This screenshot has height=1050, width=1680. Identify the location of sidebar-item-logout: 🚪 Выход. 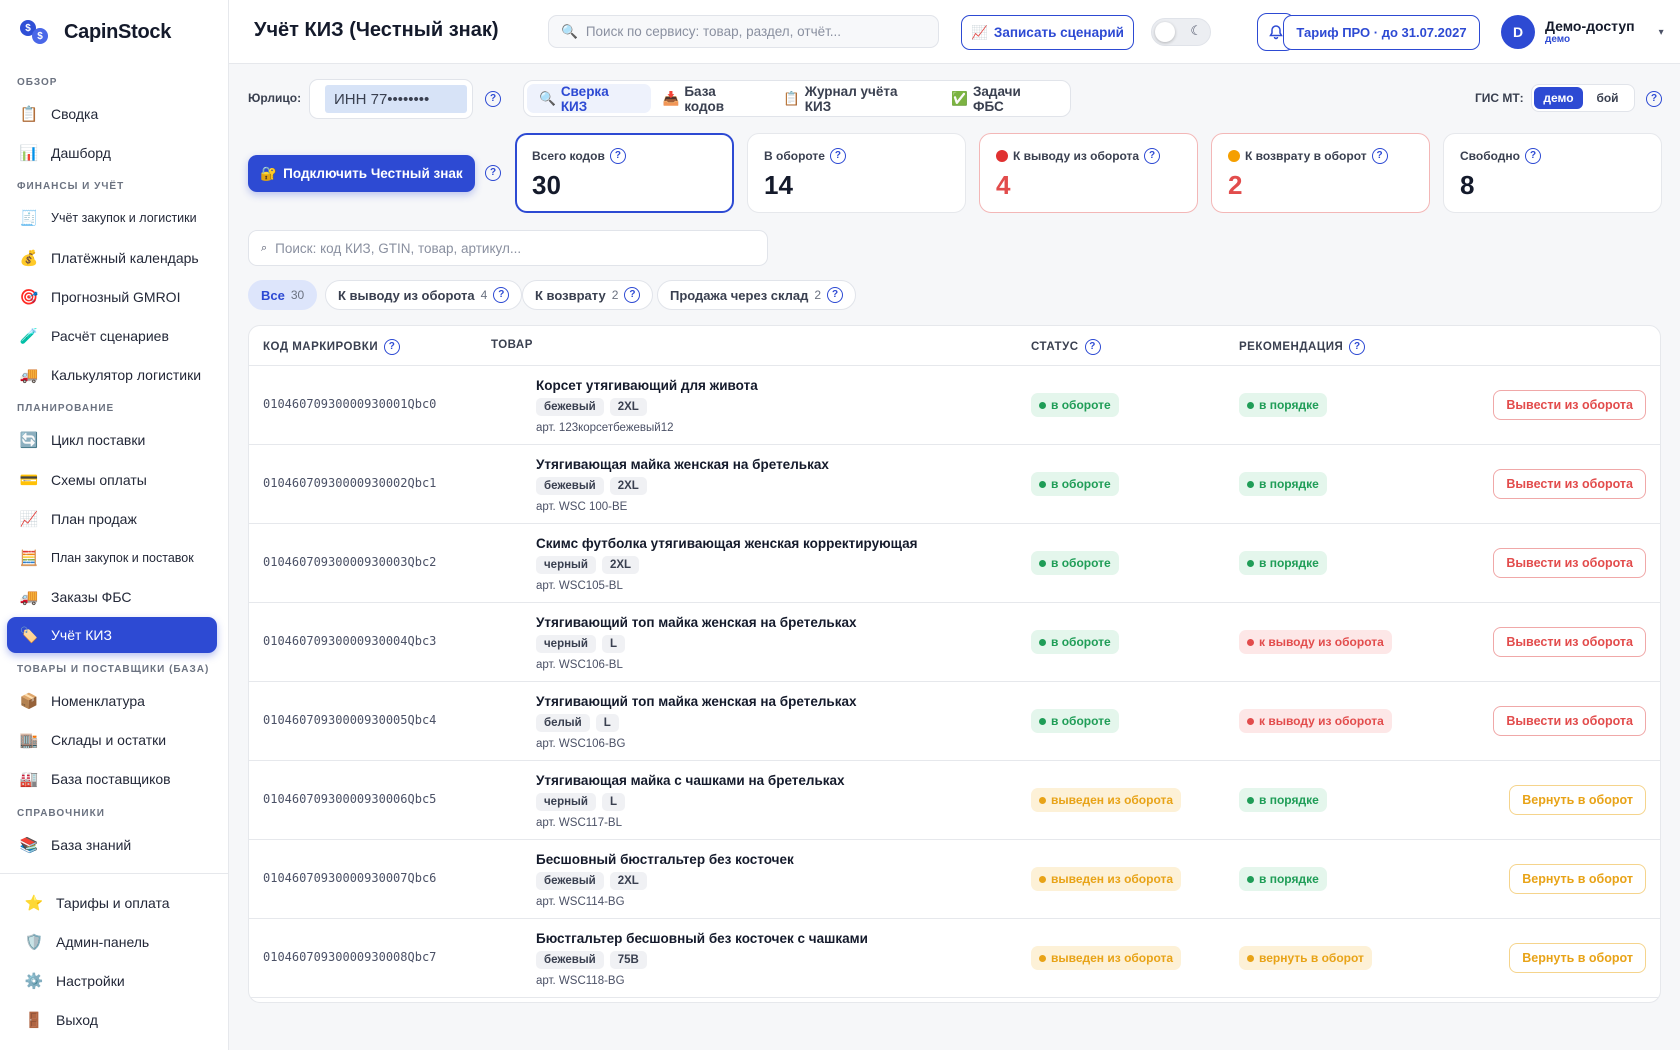
(117, 1020).